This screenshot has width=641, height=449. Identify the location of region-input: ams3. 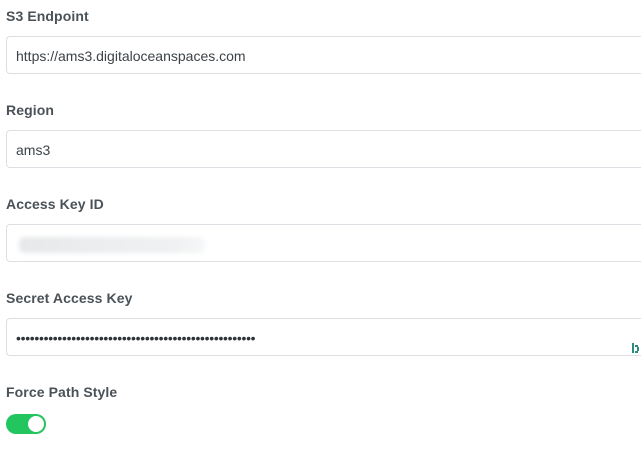
(323, 149).